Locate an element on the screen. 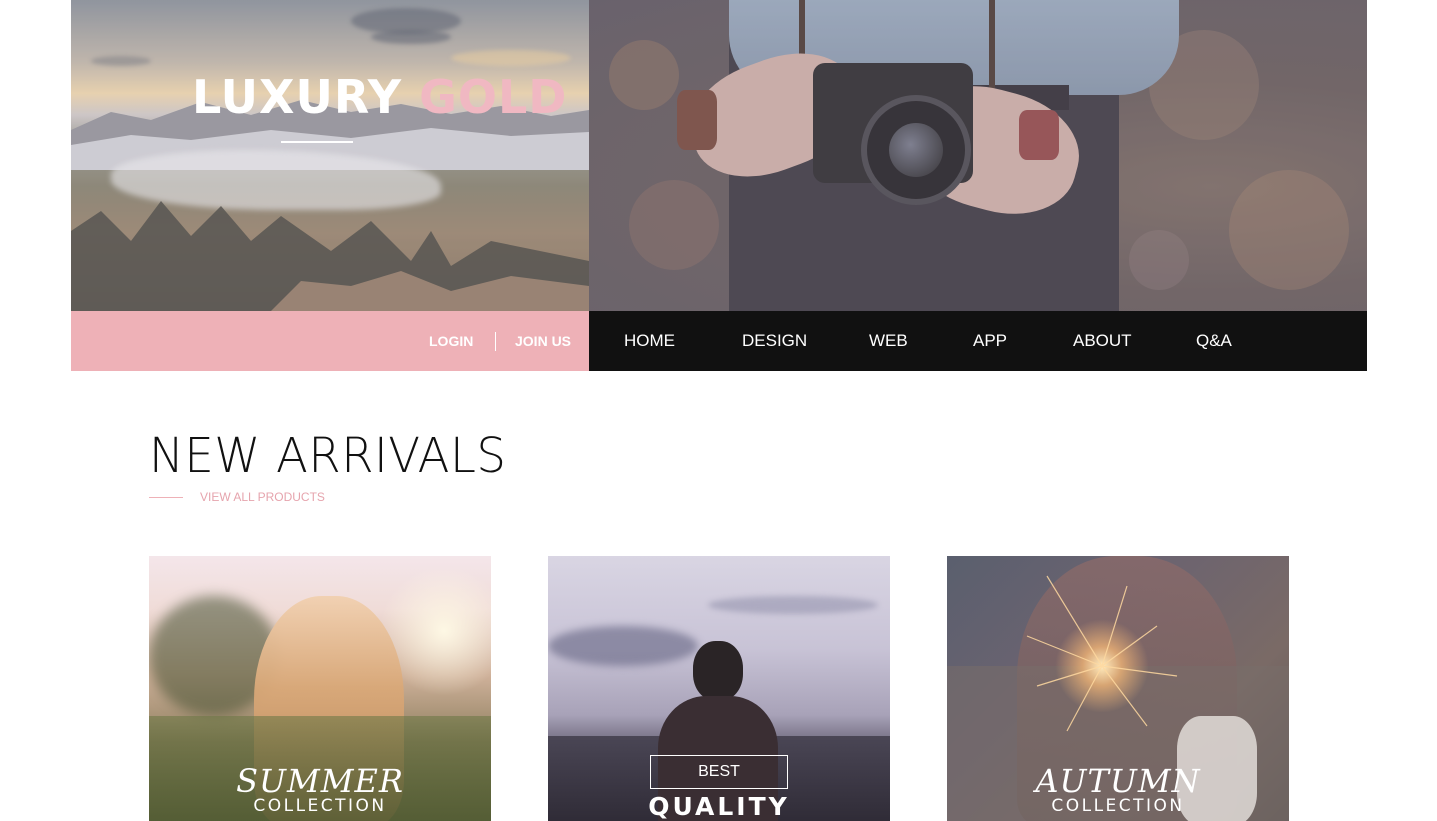  join-us-link: JOIN US is located at coordinates (543, 341).